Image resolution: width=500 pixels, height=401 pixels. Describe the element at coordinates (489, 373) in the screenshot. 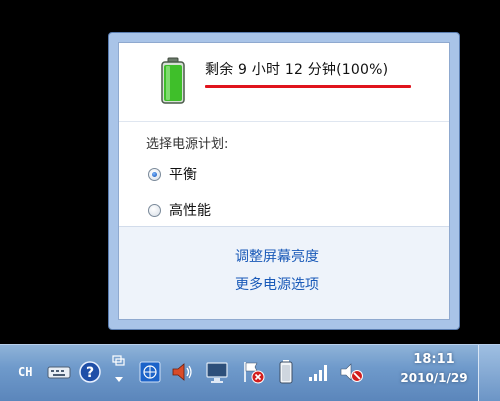

I see `show-desktop-button` at that location.